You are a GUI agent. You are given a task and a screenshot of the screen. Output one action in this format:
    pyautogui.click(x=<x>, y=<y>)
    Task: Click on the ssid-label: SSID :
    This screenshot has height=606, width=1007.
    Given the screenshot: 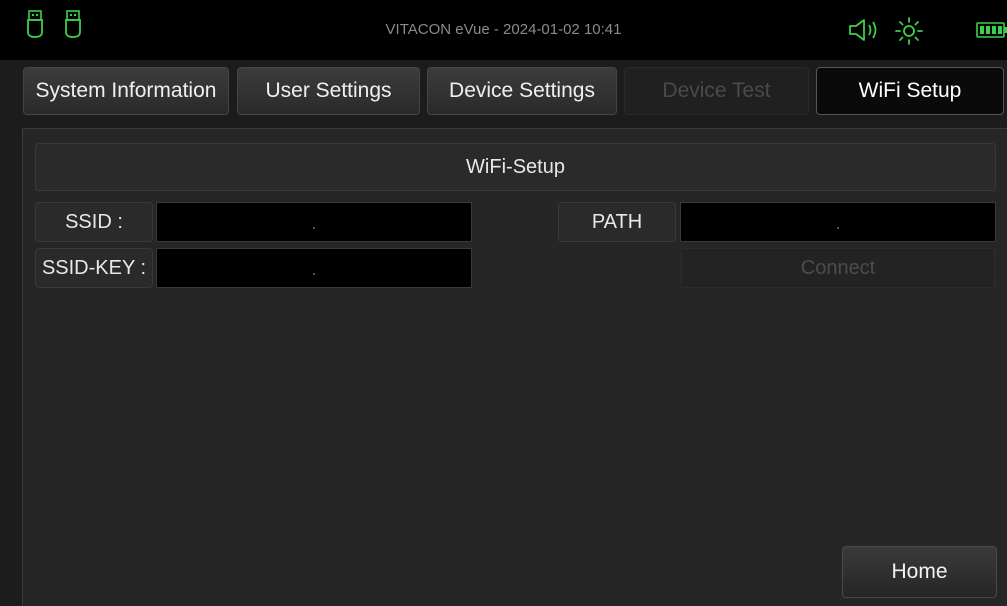 What is the action you would take?
    pyautogui.click(x=94, y=222)
    